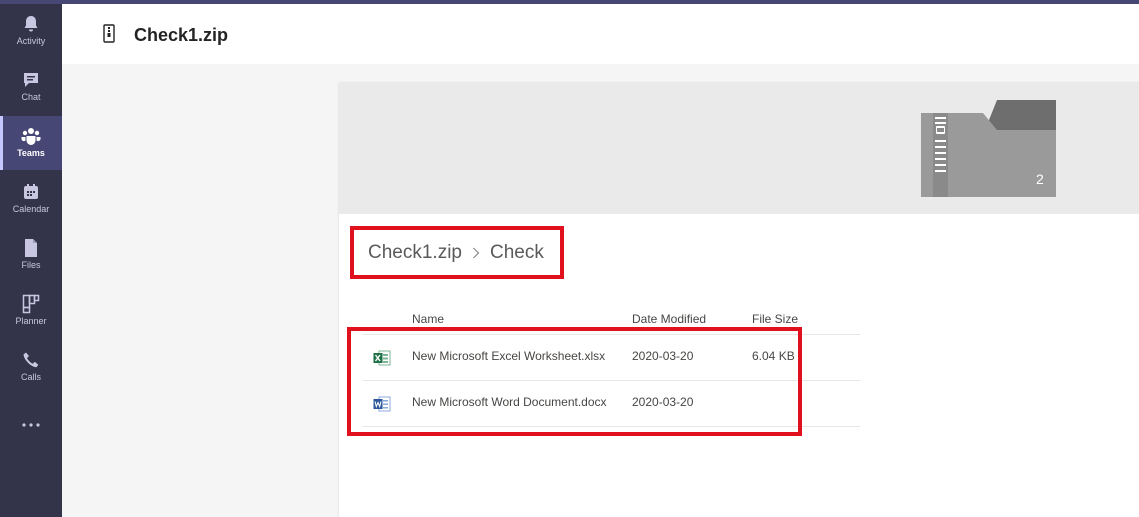 The image size is (1139, 517). I want to click on breadcrumb-item-zip: Check1.zip, so click(415, 253).